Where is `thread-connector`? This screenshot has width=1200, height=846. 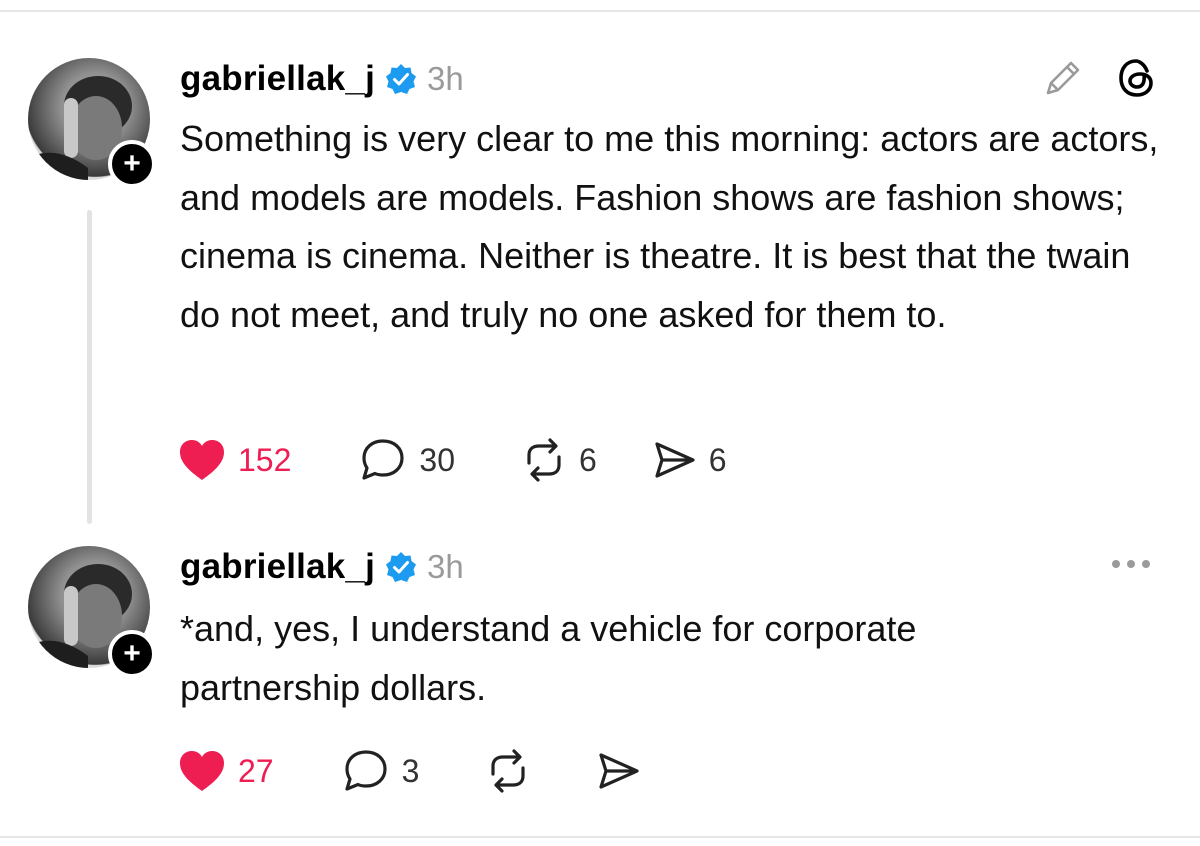
thread-connector is located at coordinates (89, 367).